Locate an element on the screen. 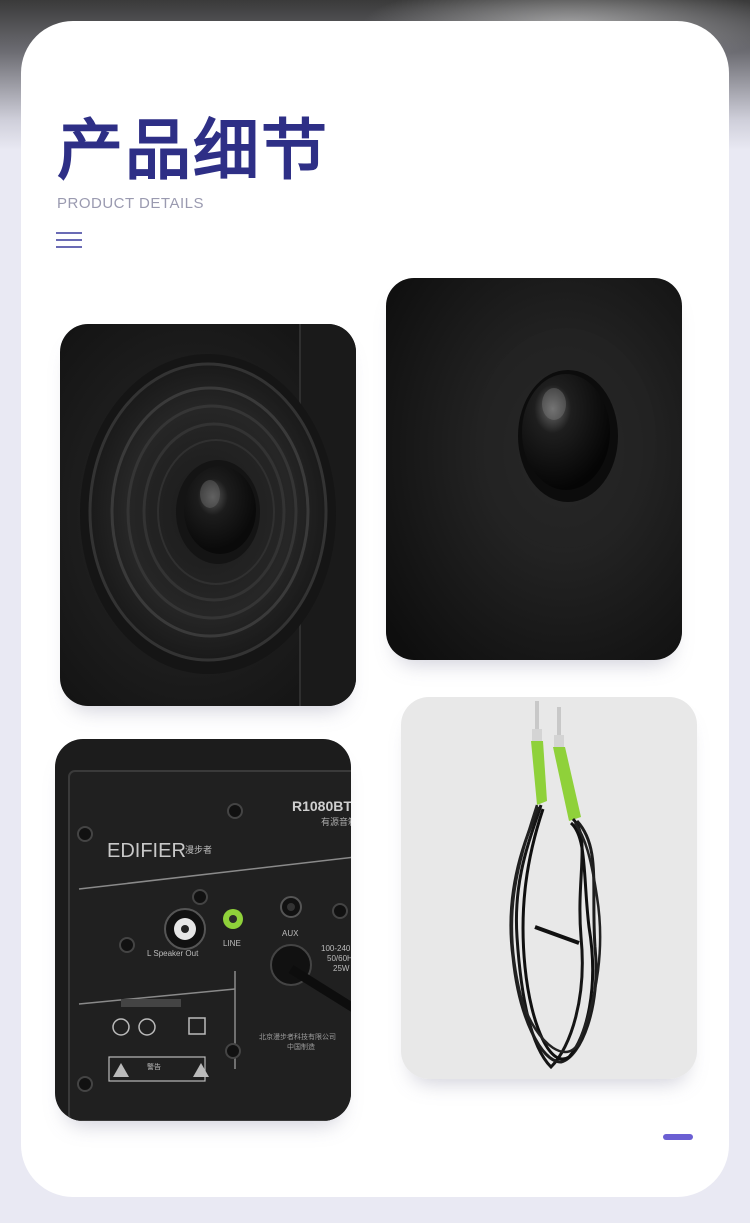 This screenshot has height=1223, width=750. audio-cable-photo is located at coordinates (549, 888).